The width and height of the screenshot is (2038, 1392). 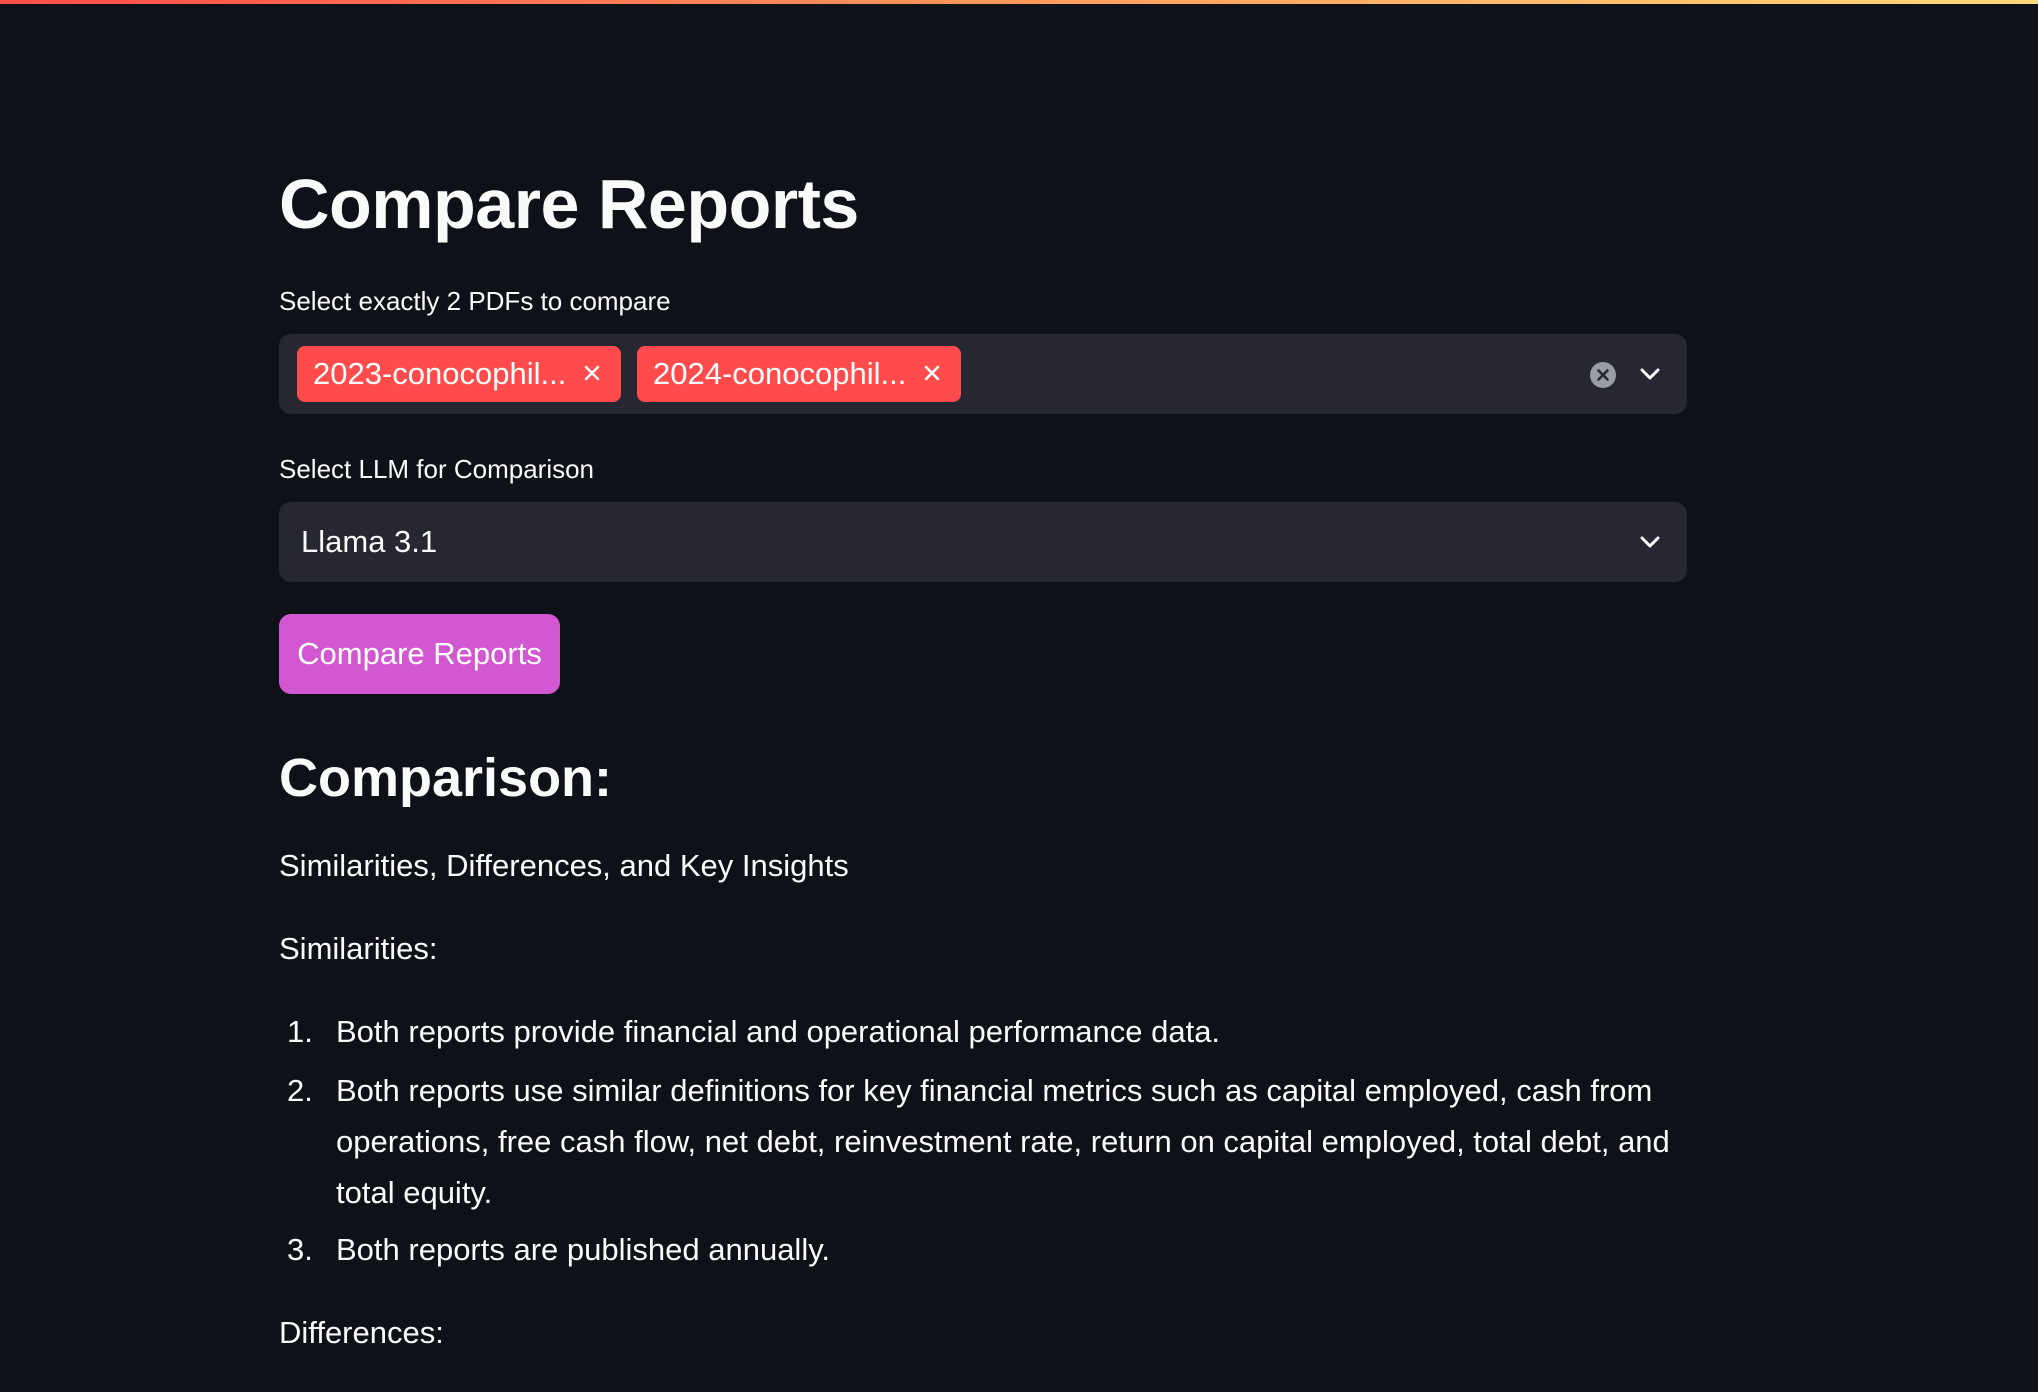 I want to click on llm-select-value: Llama 3.1, so click(x=369, y=541).